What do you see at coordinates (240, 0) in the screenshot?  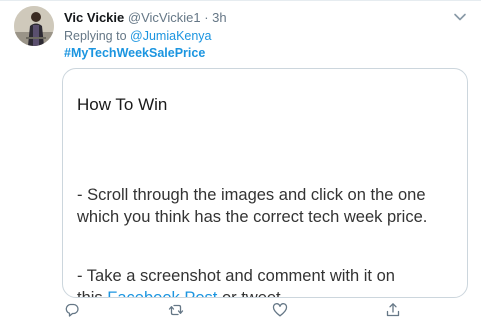 I see `top-divider` at bounding box center [240, 0].